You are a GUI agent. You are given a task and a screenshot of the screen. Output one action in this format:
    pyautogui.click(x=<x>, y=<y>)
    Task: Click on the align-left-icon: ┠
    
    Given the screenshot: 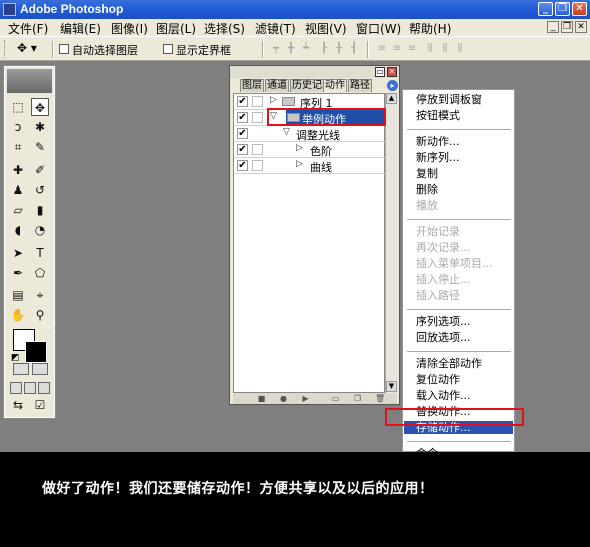 What is the action you would take?
    pyautogui.click(x=324, y=49)
    